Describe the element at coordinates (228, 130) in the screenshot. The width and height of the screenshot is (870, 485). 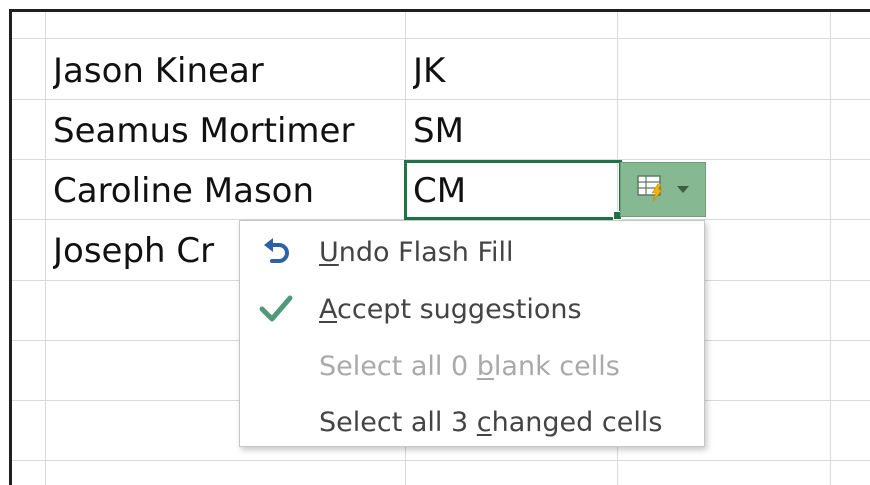
I see `cell-name: Seamus Mortimer` at that location.